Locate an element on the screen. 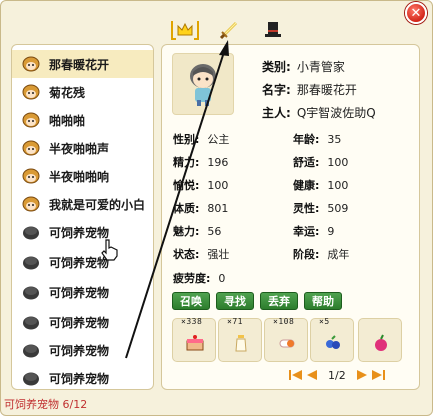 The image size is (433, 416). hand-cursor-icon is located at coordinates (109, 250).